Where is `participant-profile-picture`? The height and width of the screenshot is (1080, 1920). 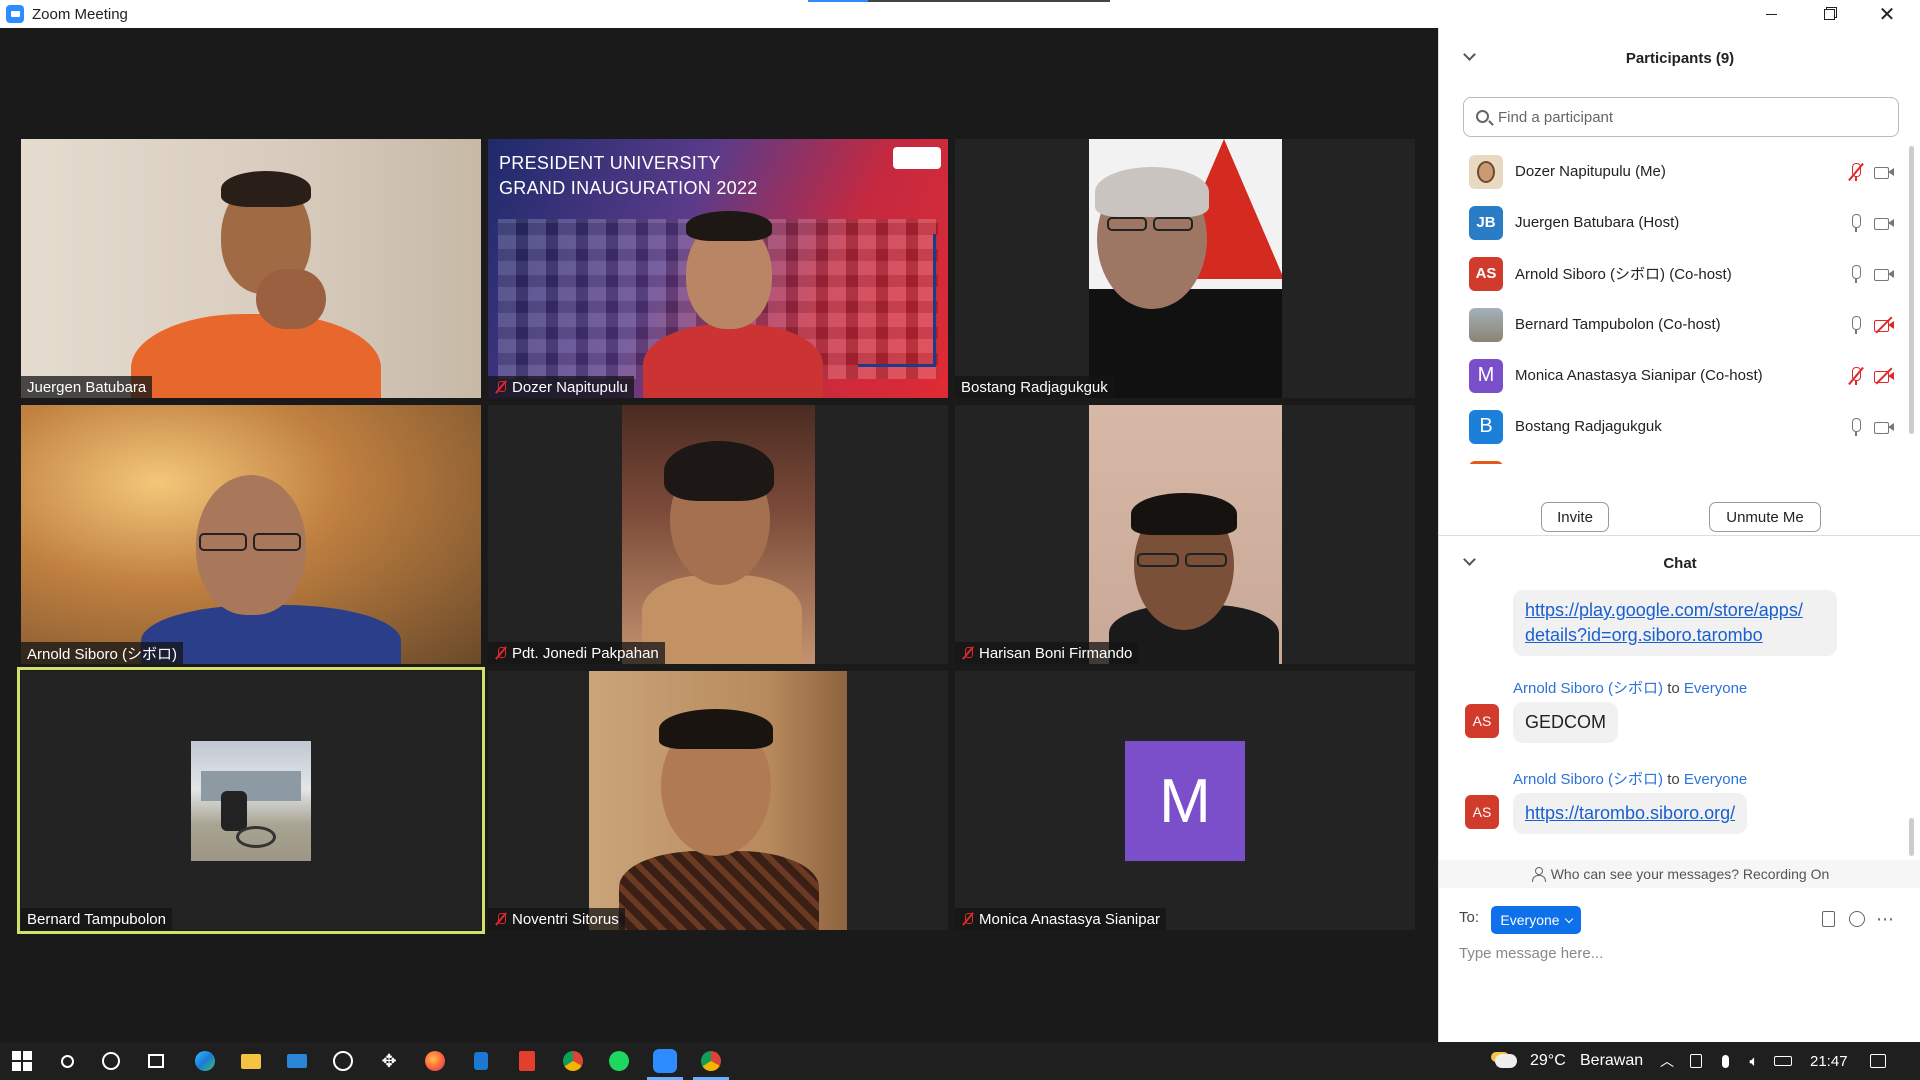 participant-profile-picture is located at coordinates (251, 801).